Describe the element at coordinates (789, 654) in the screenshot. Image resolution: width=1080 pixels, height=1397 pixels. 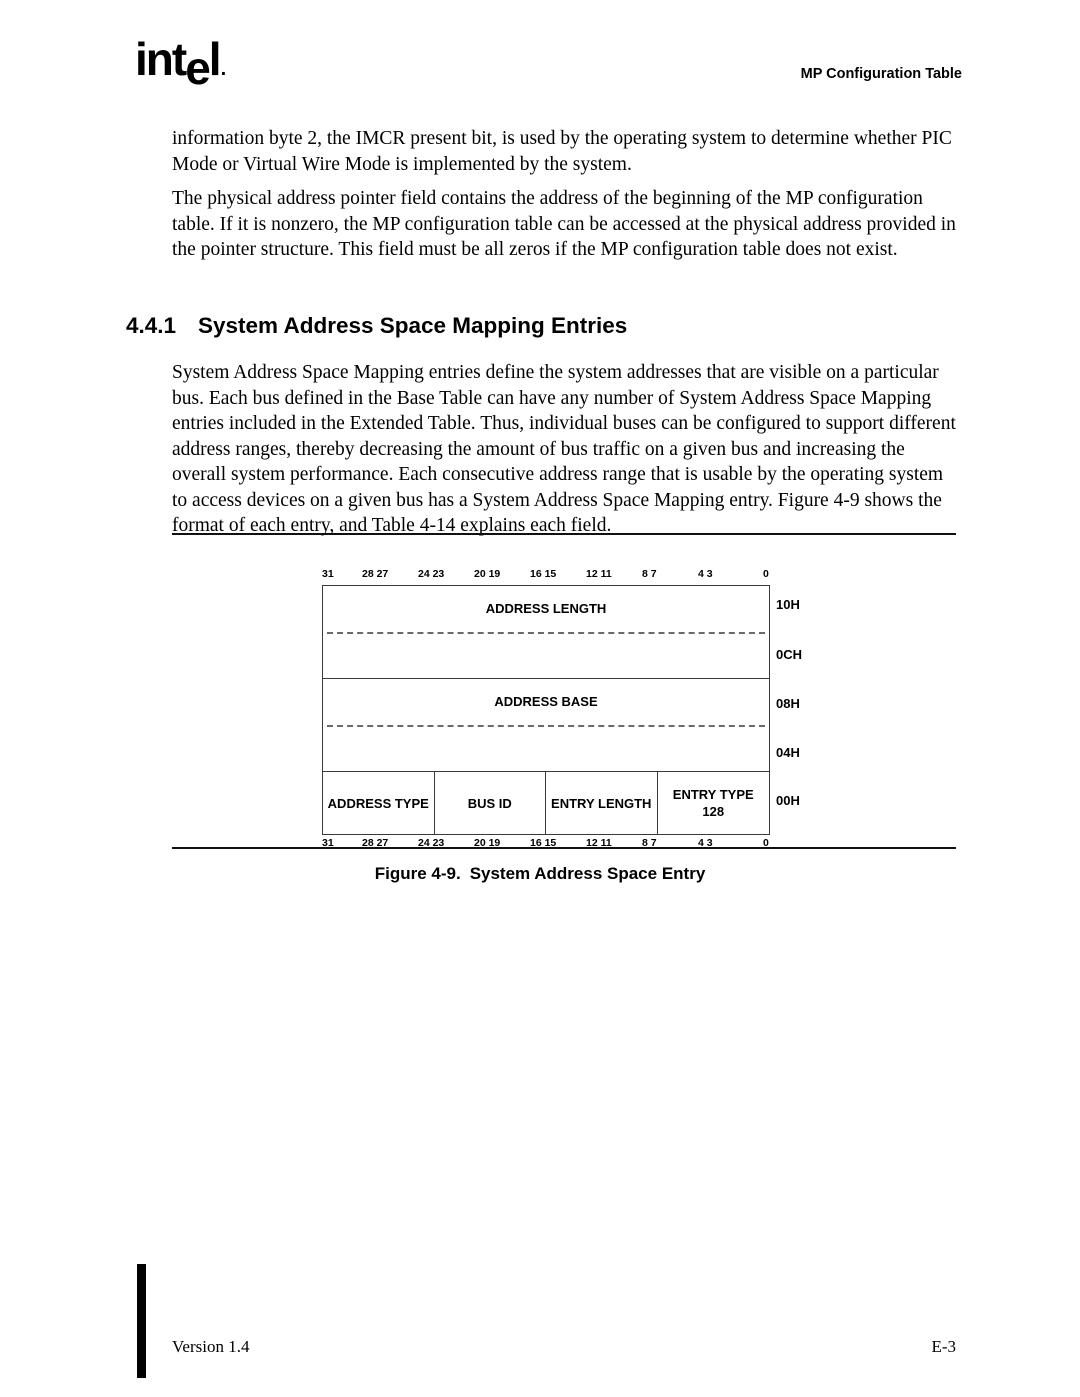
I see `offset-label: 0CH` at that location.